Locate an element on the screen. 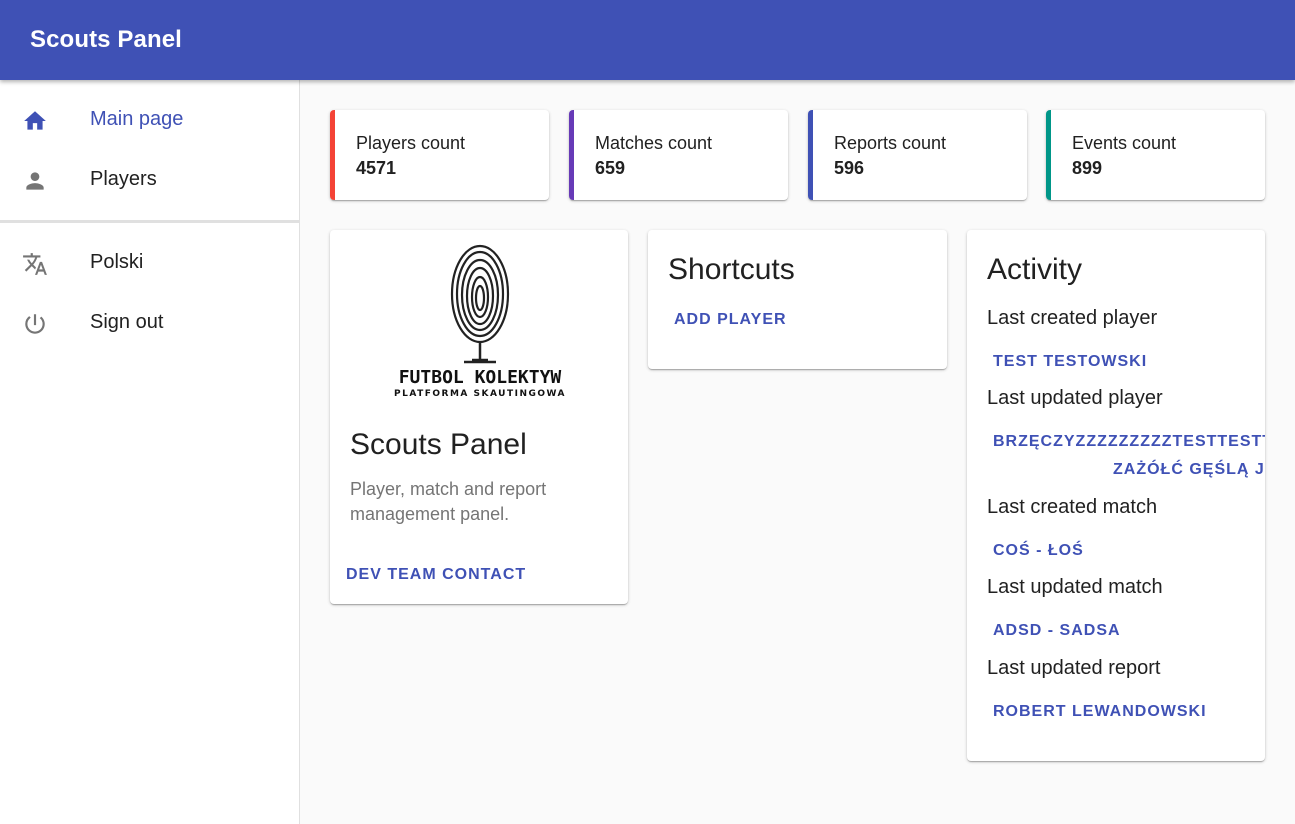 This screenshot has height=824, width=1295. dev-team-contact-button: DEV TEAM CONTACT is located at coordinates (436, 575).